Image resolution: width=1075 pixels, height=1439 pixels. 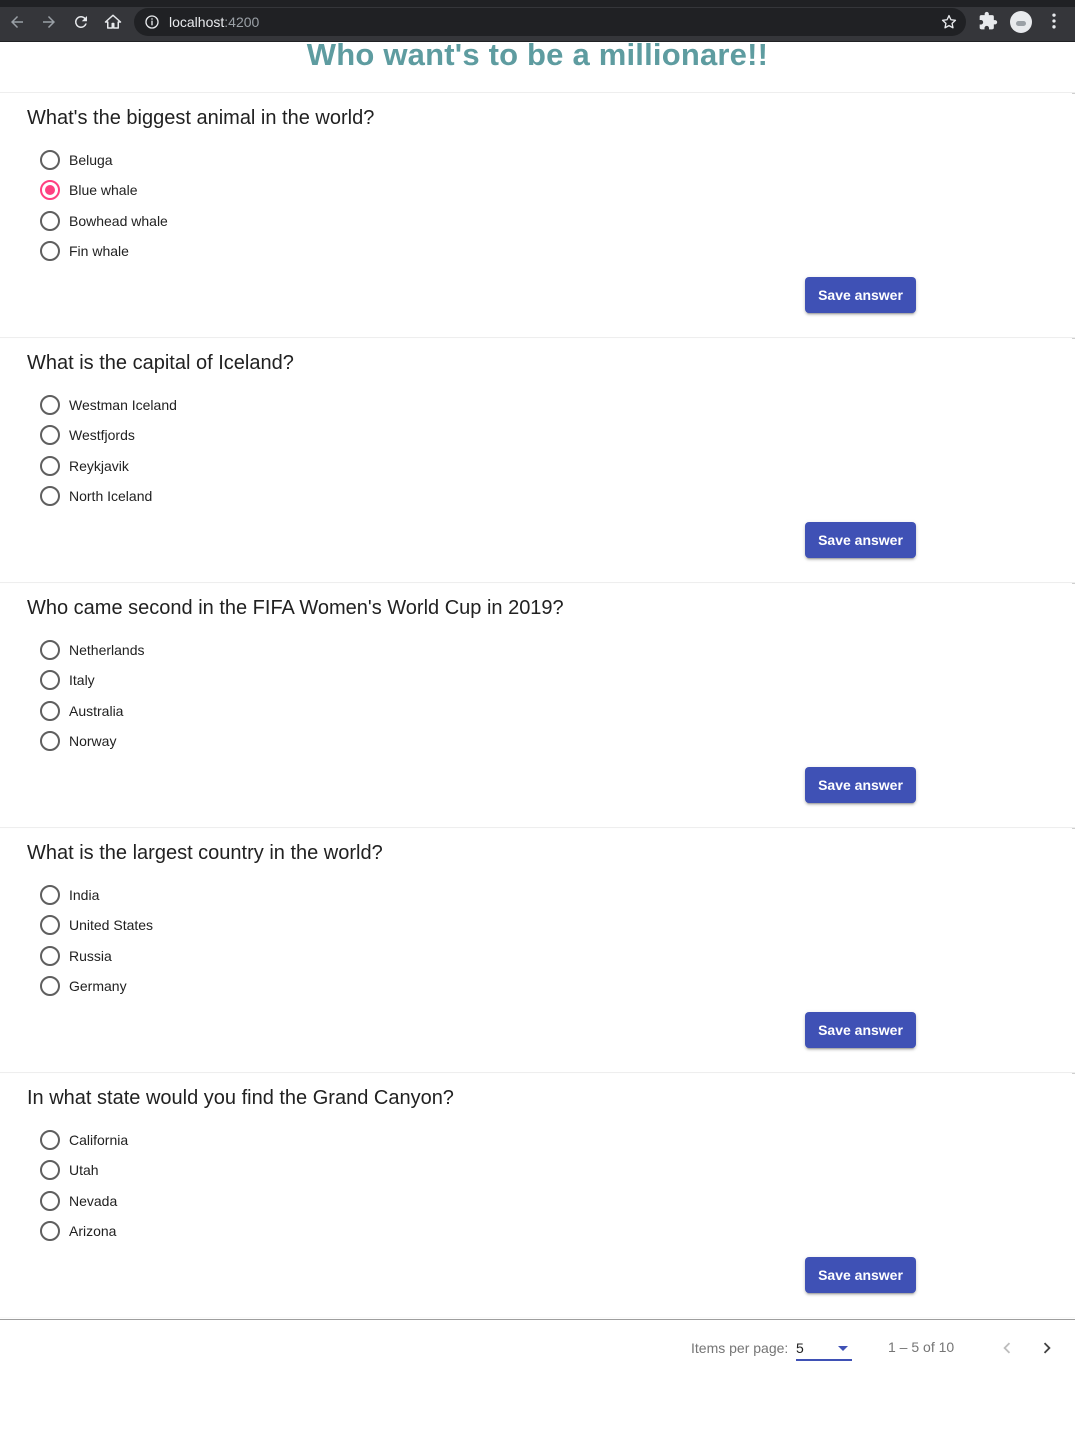 I want to click on answer-option-label: North Iceland, so click(x=111, y=496).